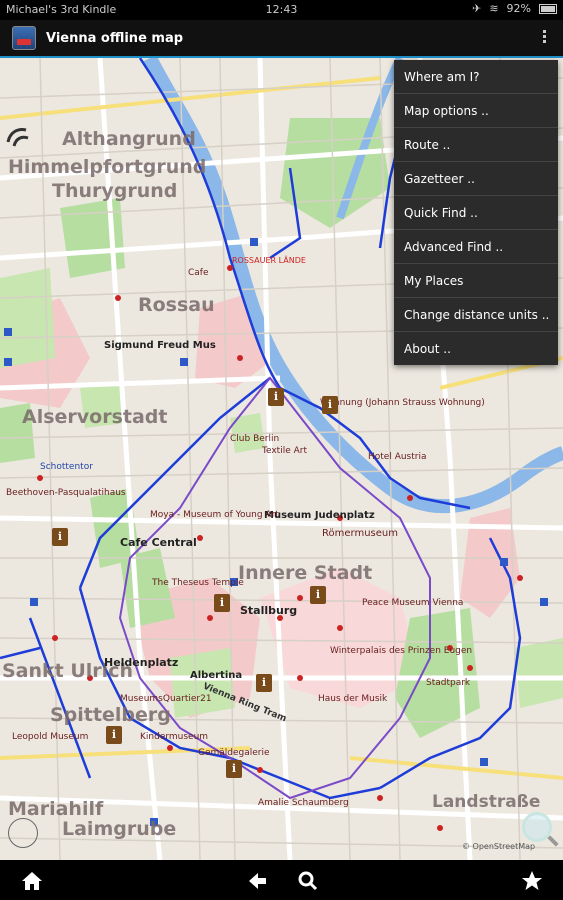  I want to click on menu-item-route: Route .., so click(476, 145).